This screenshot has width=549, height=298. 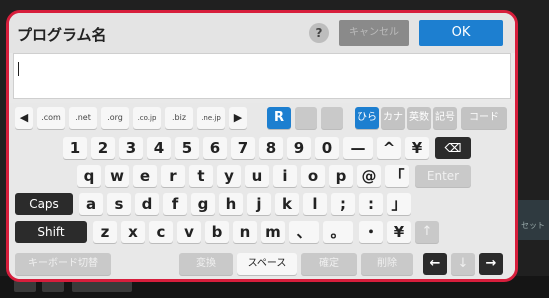 What do you see at coordinates (238, 118) in the screenshot?
I see `scroll-right-key: ▶` at bounding box center [238, 118].